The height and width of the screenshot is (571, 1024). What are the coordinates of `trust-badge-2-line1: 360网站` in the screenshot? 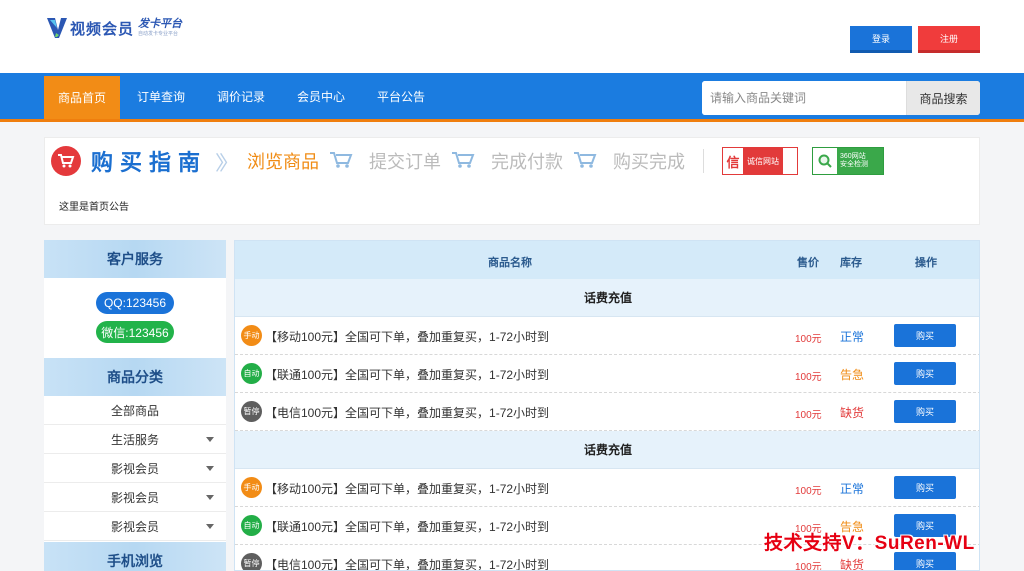 It's located at (853, 156).